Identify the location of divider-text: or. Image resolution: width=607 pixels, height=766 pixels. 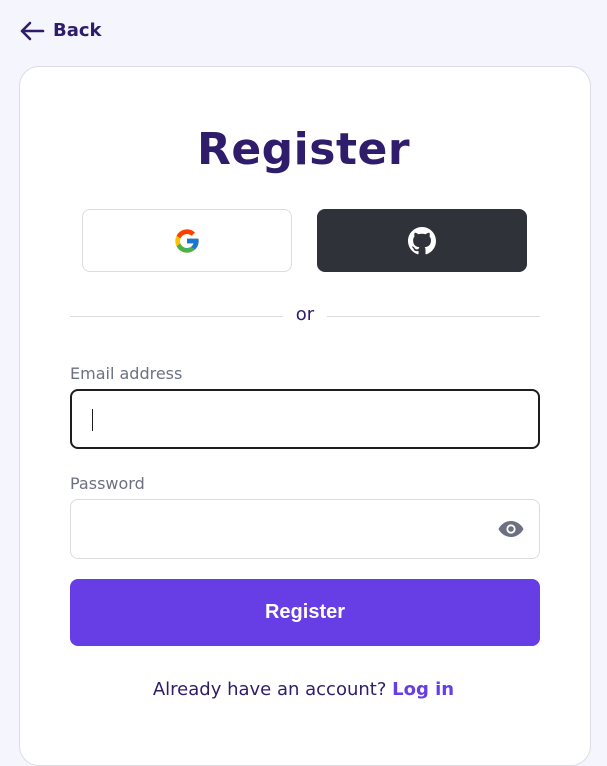
(305, 314).